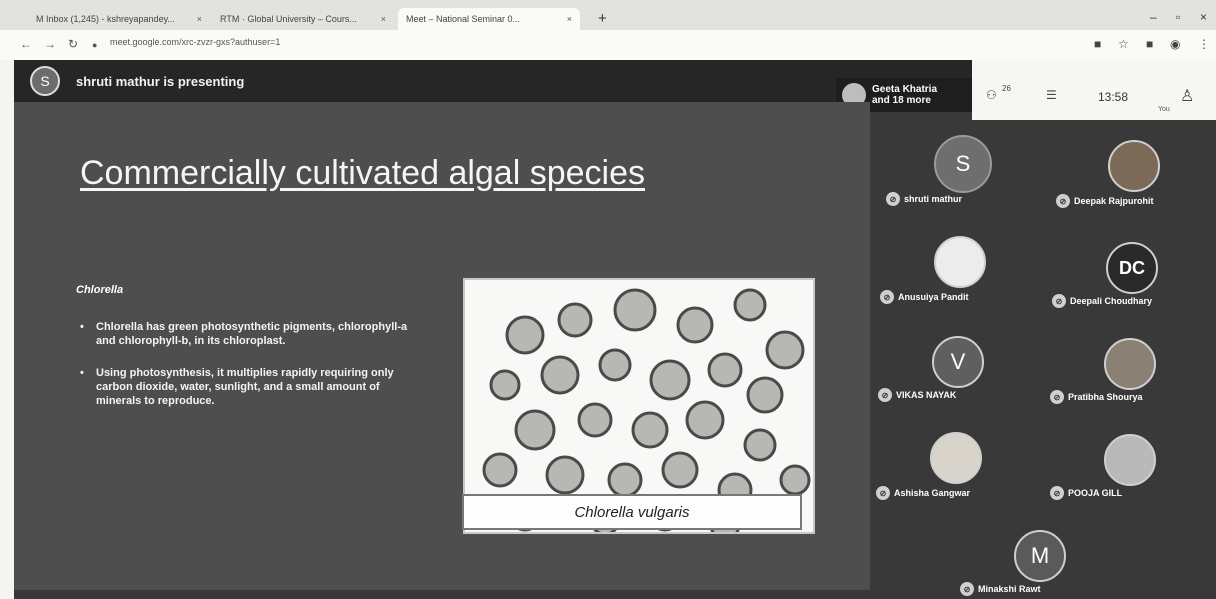 The image size is (1216, 599). I want to click on new-tab-button: +, so click(602, 18).